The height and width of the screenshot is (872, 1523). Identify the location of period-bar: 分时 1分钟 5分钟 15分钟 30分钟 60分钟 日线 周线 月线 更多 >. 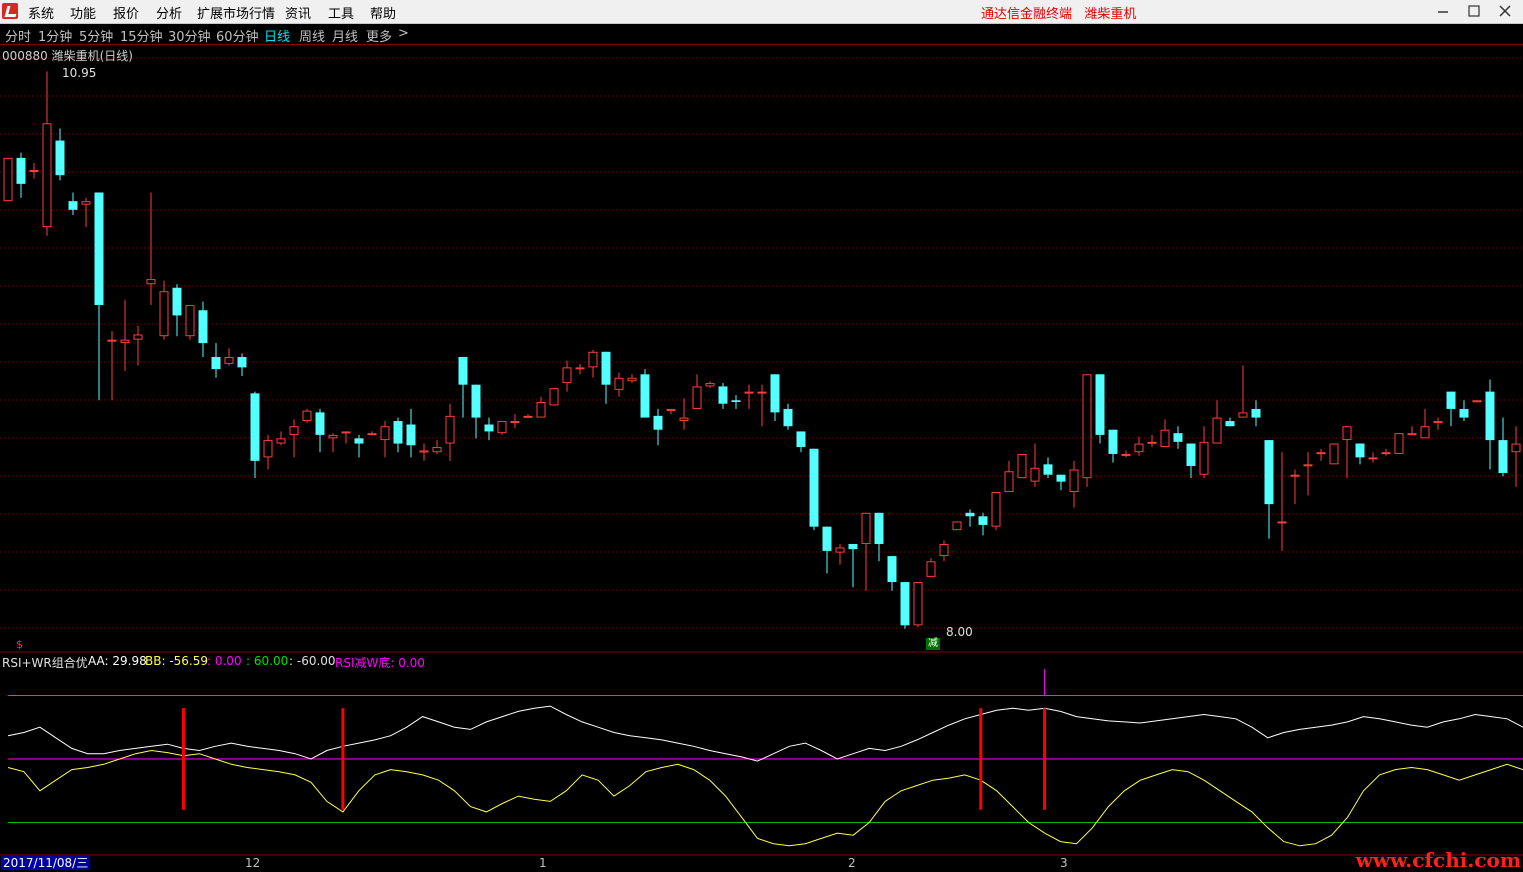
(761, 34).